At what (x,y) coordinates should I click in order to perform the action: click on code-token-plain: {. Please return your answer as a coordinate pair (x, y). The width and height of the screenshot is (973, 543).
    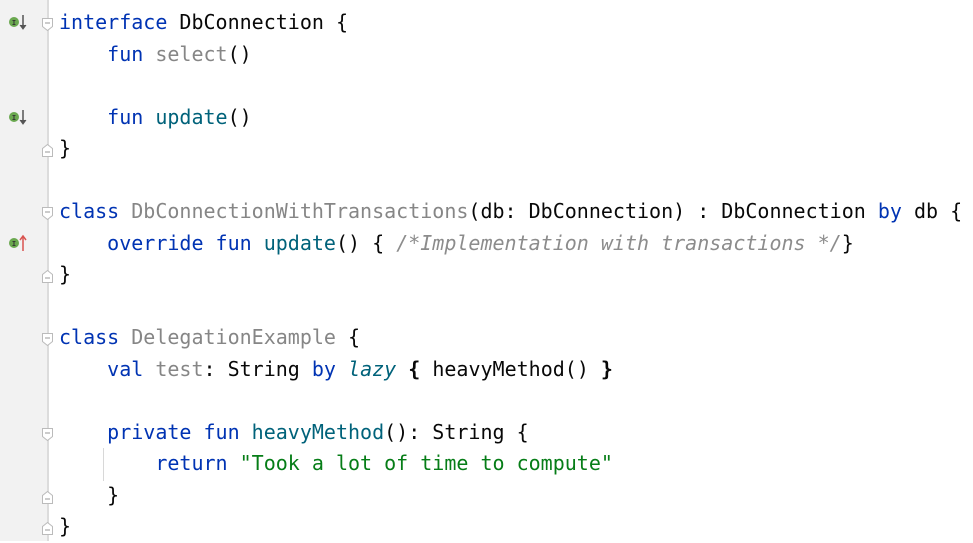
    Looking at the image, I should click on (348, 337).